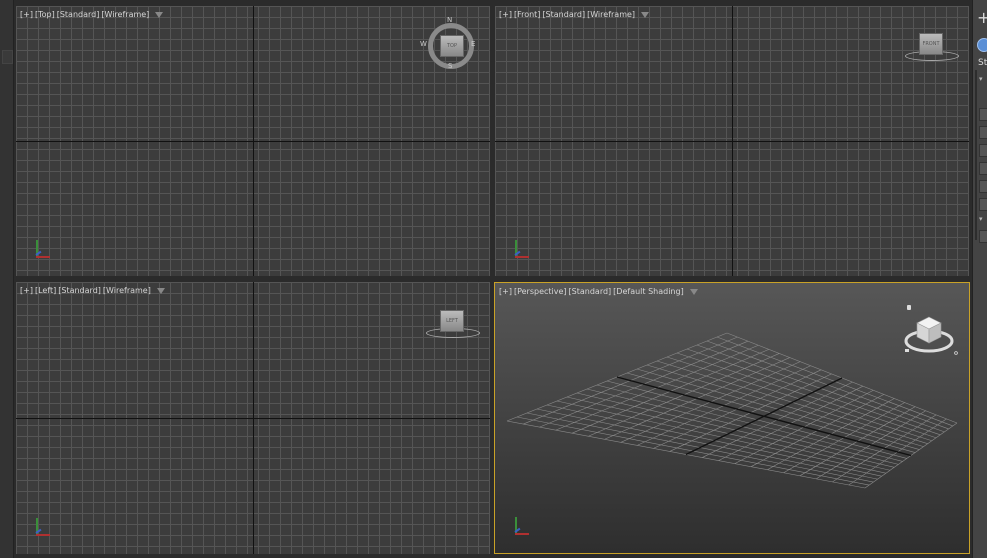 This screenshot has width=987, height=558. Describe the element at coordinates (648, 291) in the screenshot. I see `viewport-shading-menu: [Default Shading]` at that location.